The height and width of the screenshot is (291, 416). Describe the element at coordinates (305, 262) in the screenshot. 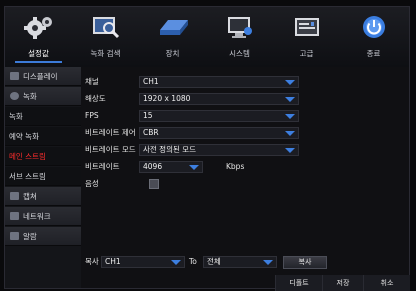

I see `copy-button: 복사` at that location.